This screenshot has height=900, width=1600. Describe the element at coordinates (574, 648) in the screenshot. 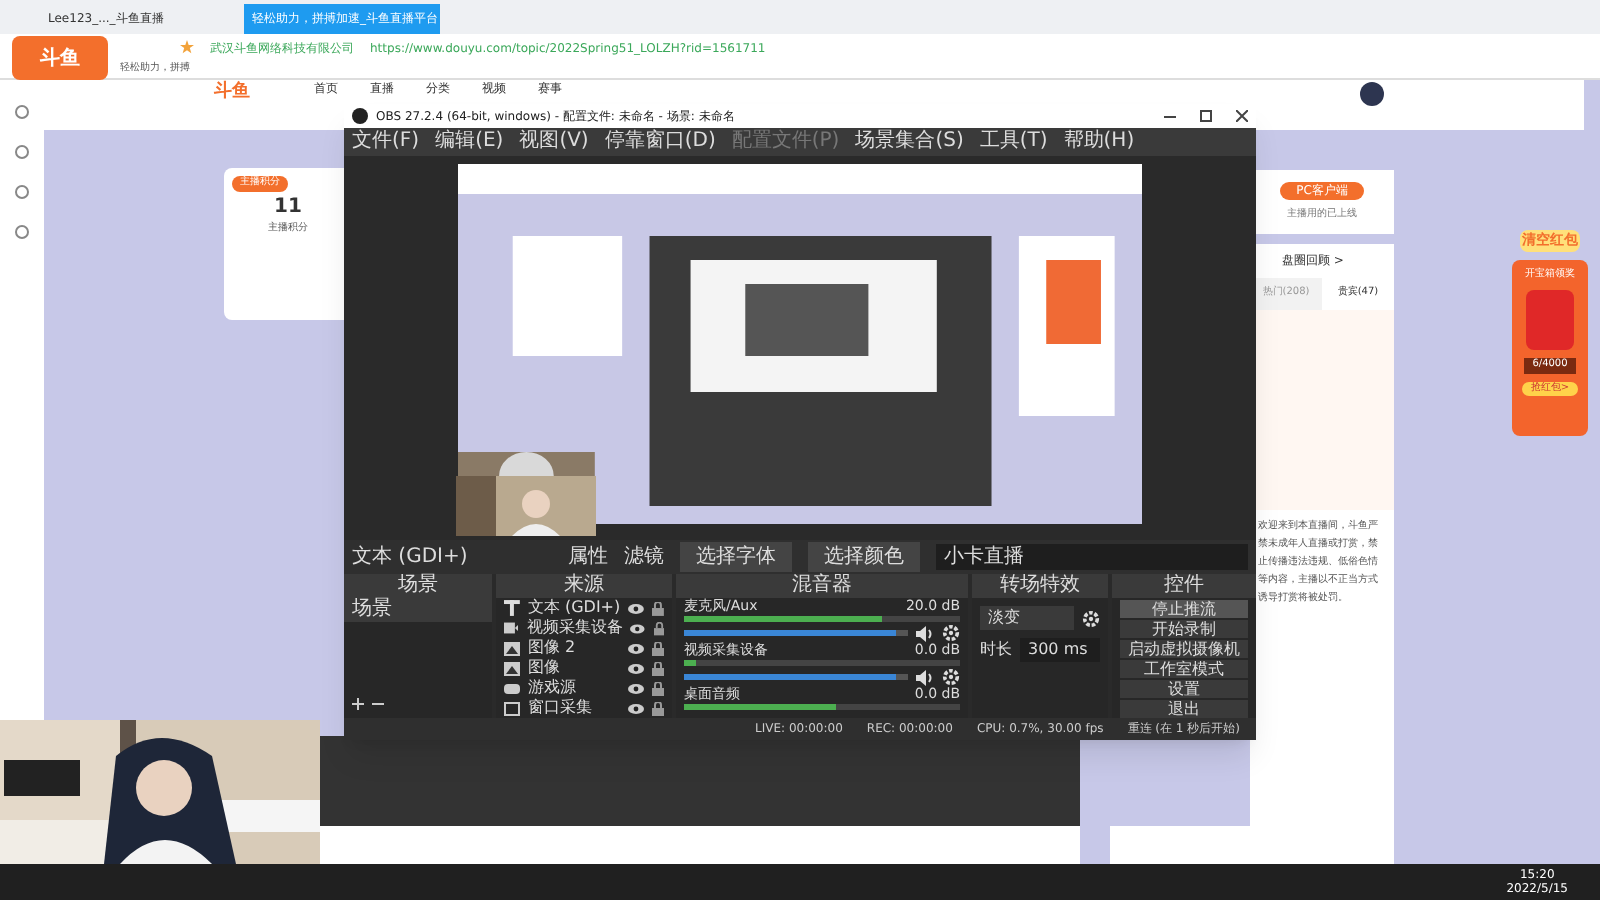

I see `source-item: 图像 2` at that location.